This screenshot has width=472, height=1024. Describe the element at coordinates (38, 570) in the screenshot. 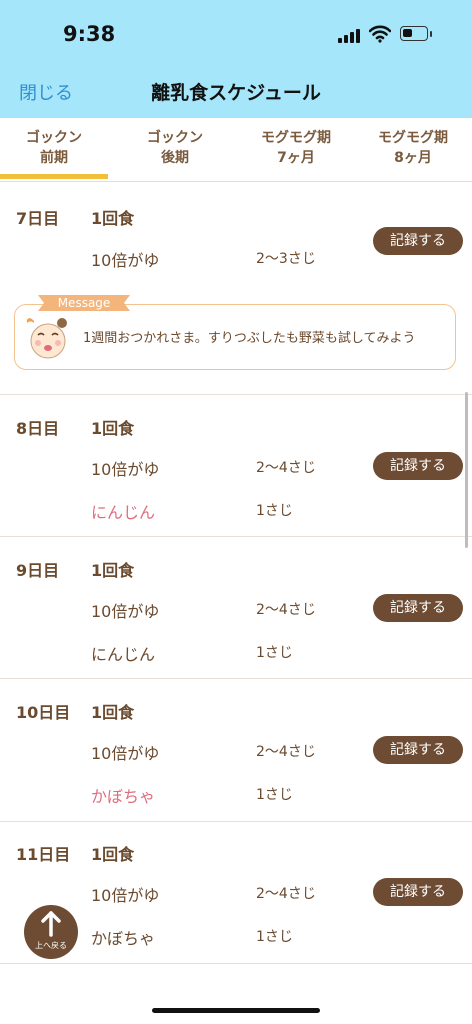

I see `day-label: 9日目` at that location.